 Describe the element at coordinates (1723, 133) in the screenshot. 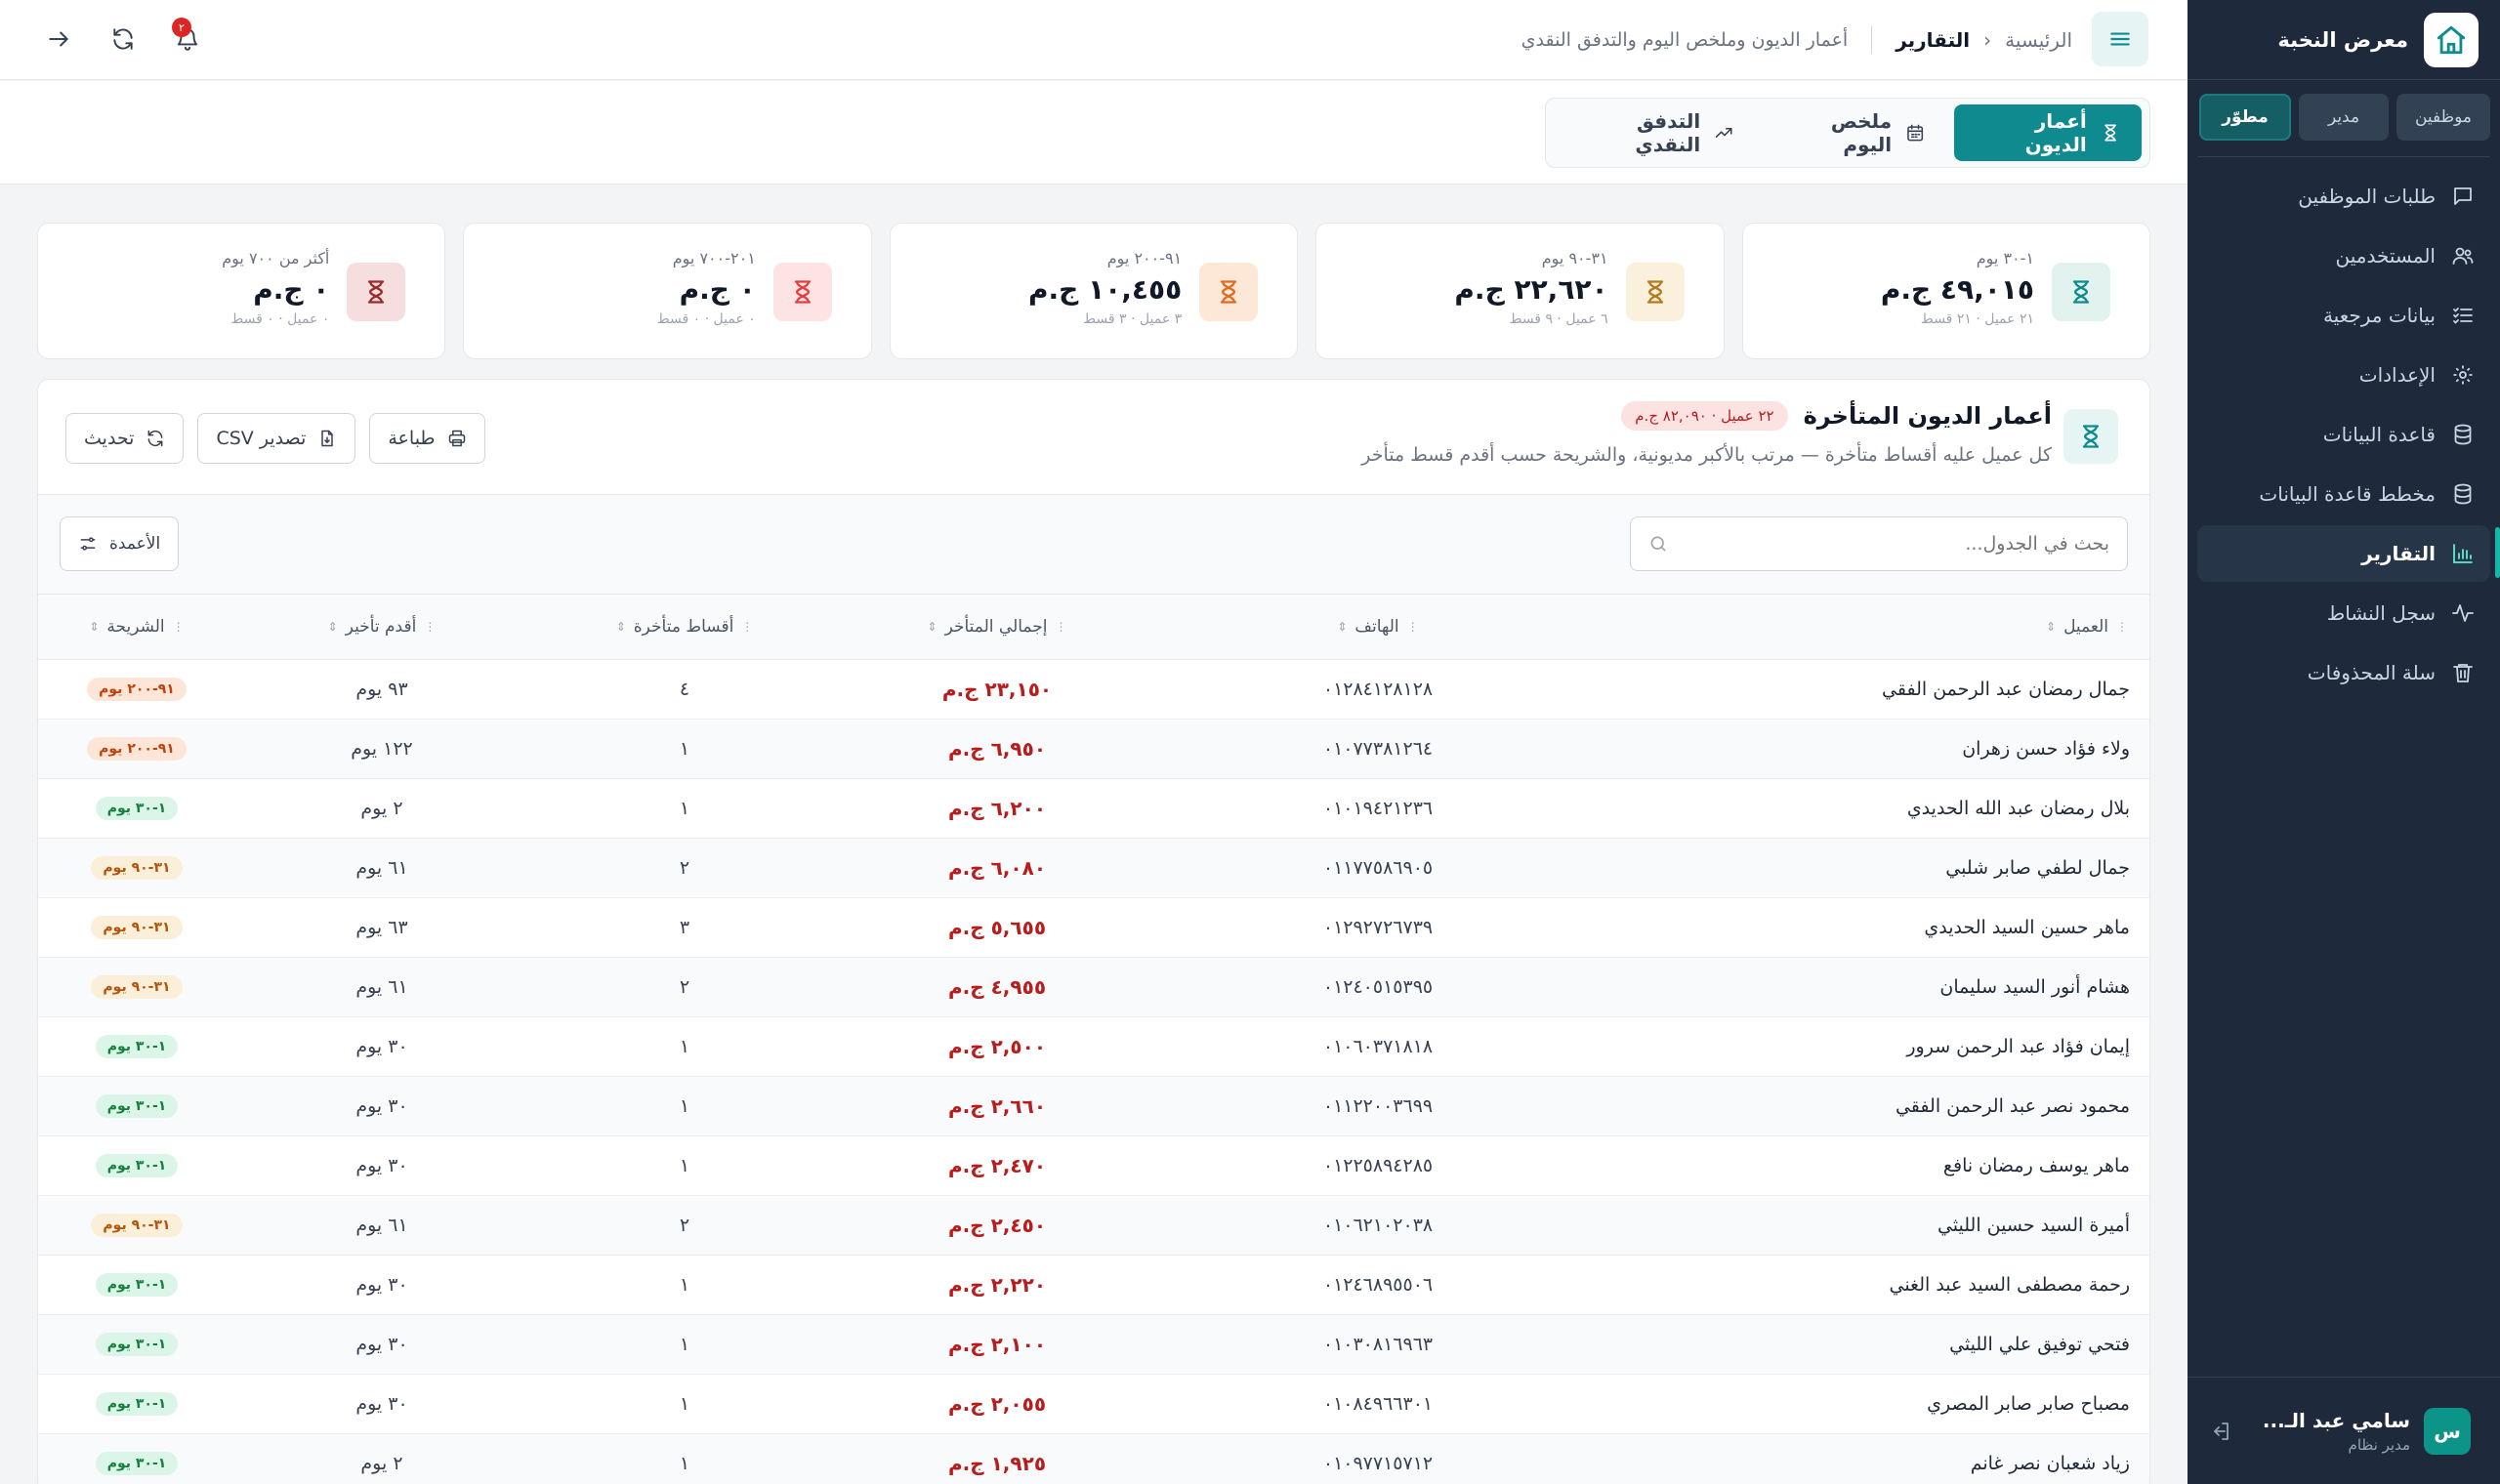

I see `trending-up-icon` at that location.